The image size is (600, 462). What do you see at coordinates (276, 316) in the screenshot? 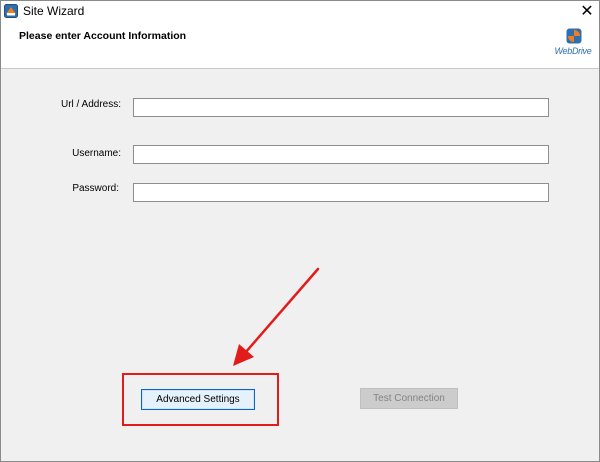
I see `annotation-arrow` at bounding box center [276, 316].